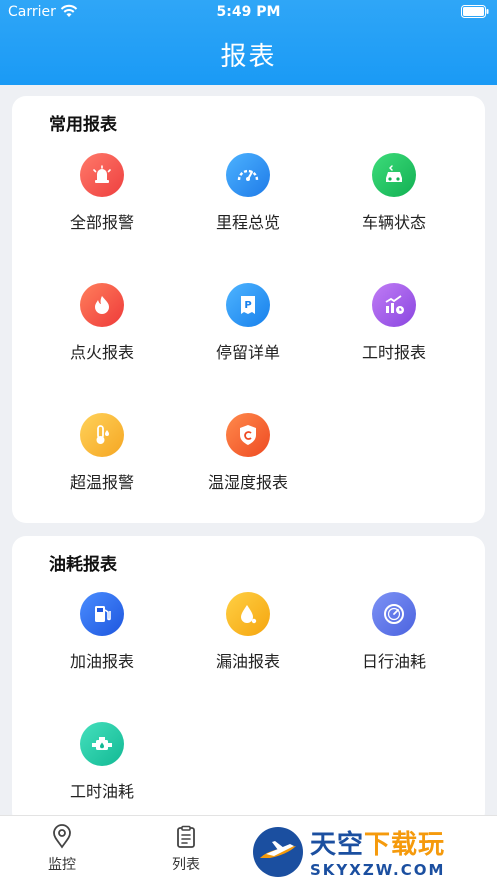 Image resolution: width=497 pixels, height=883 pixels. What do you see at coordinates (186, 849) in the screenshot?
I see `tab-list: 列表` at bounding box center [186, 849].